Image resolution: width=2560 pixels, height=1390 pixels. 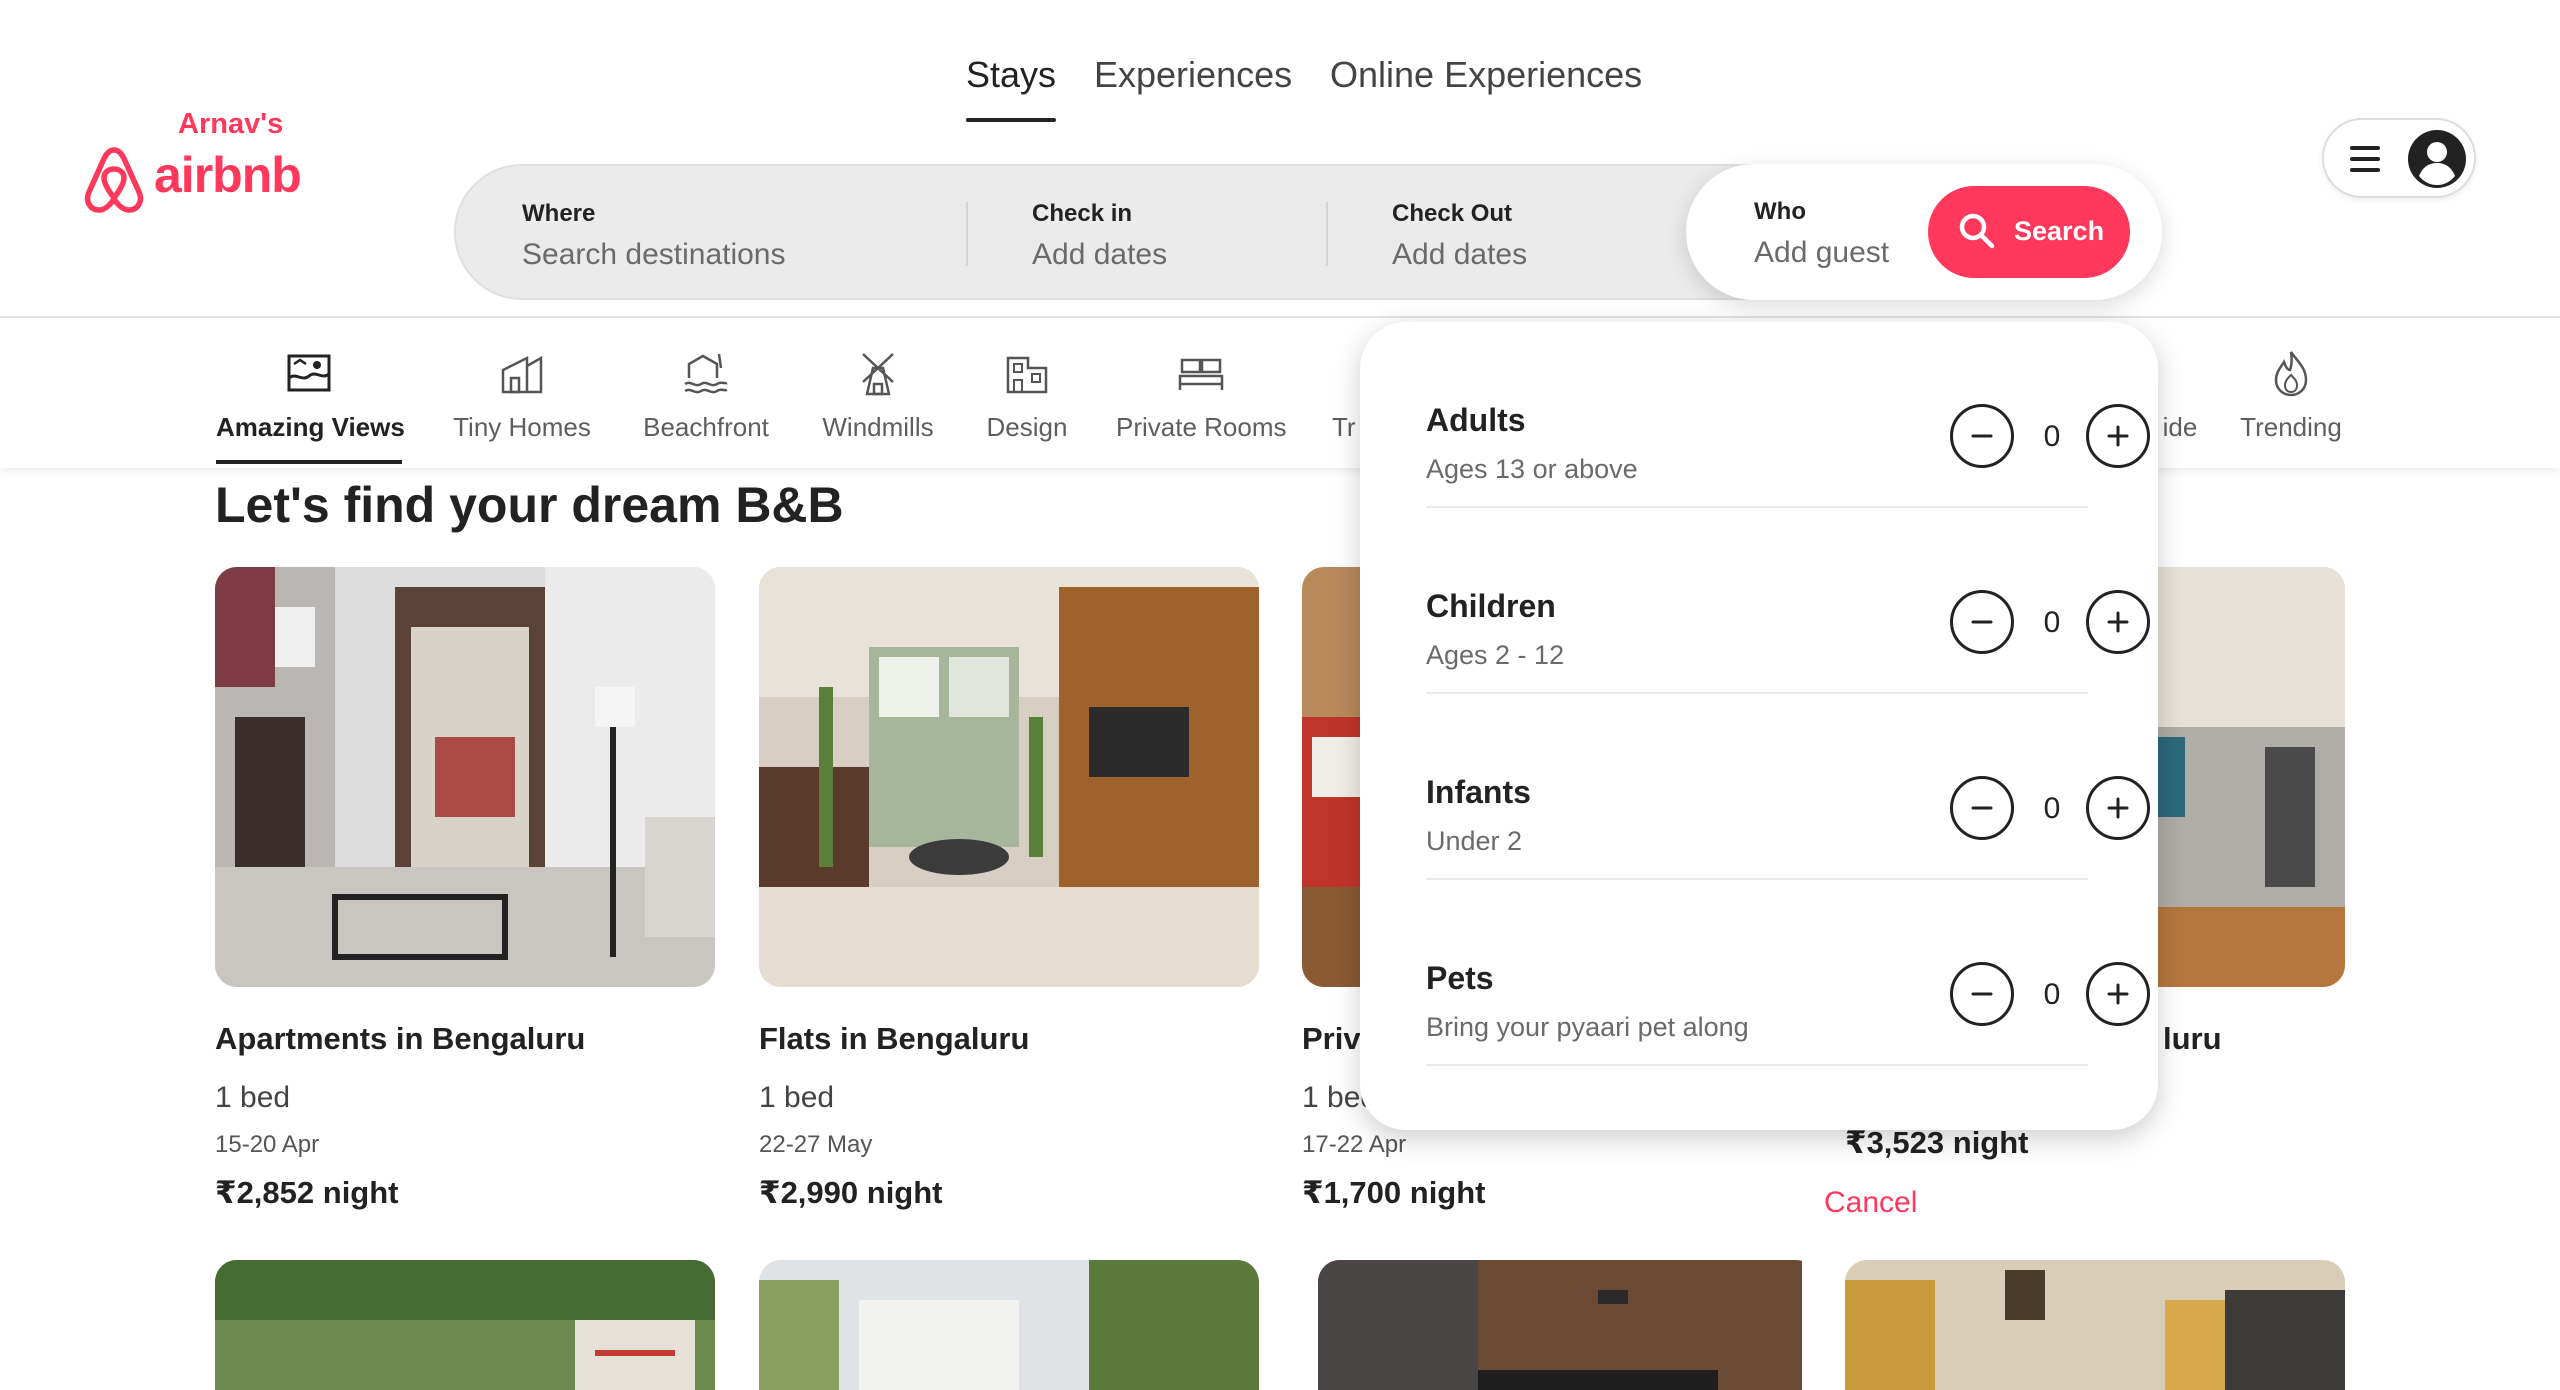 What do you see at coordinates (2291, 374) in the screenshot?
I see `trending-icon` at bounding box center [2291, 374].